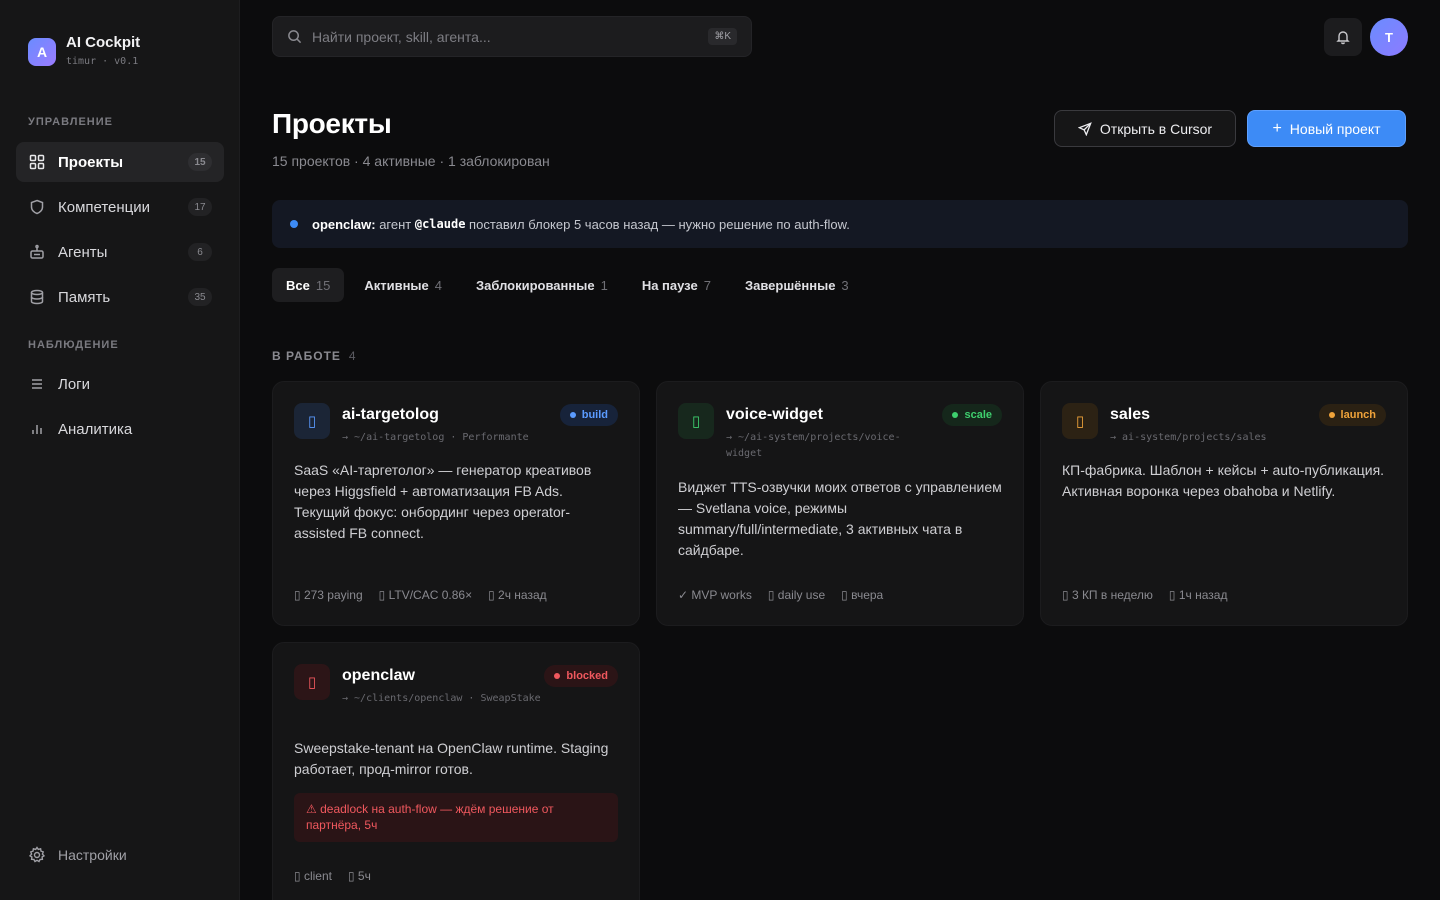  What do you see at coordinates (84, 297) in the screenshot?
I see `sidebar-item-label: Память` at bounding box center [84, 297].